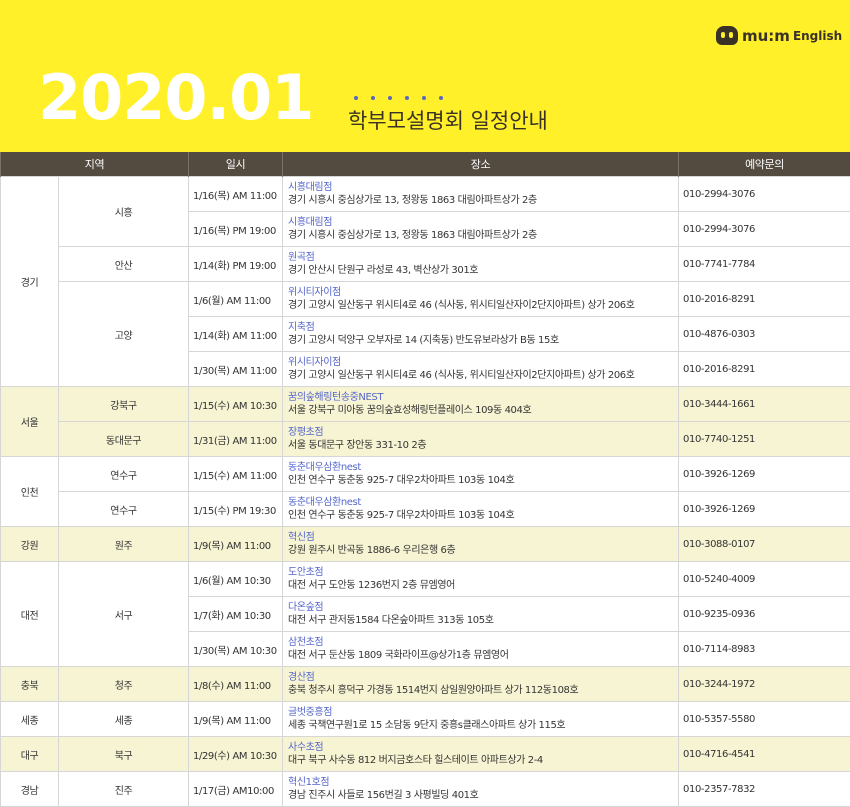  What do you see at coordinates (123, 474) in the screenshot?
I see `city-cell: 연수구` at bounding box center [123, 474].